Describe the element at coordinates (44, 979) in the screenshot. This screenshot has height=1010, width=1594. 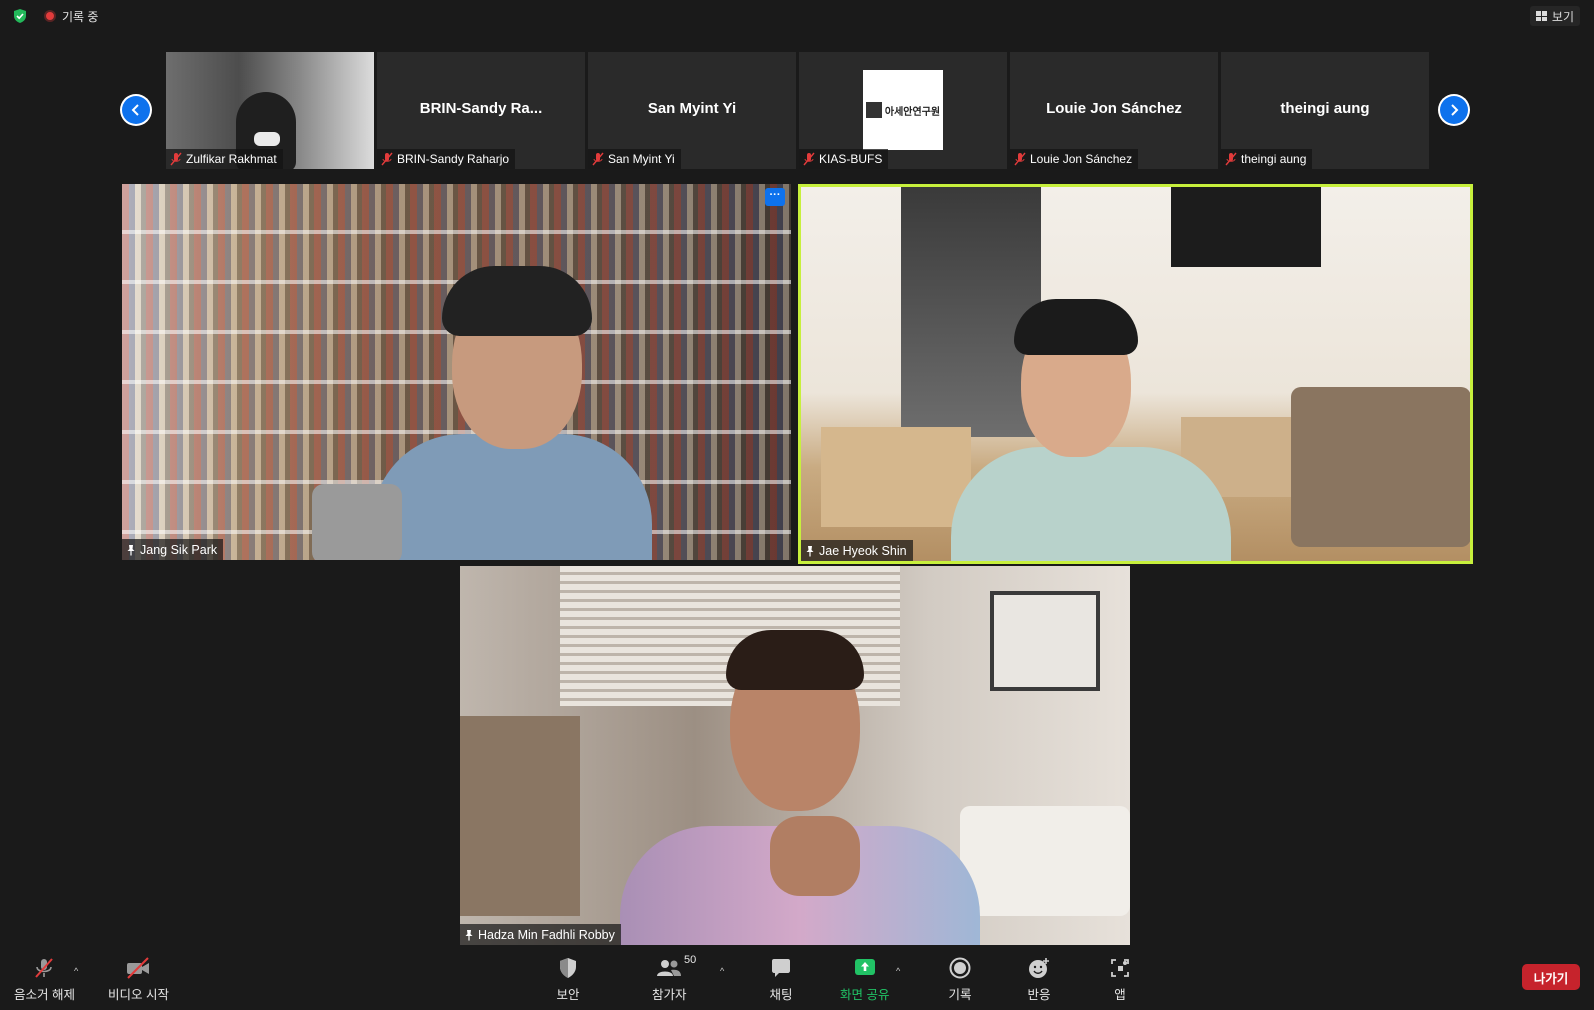
I see `unmute-button: 음소거 해제` at that location.